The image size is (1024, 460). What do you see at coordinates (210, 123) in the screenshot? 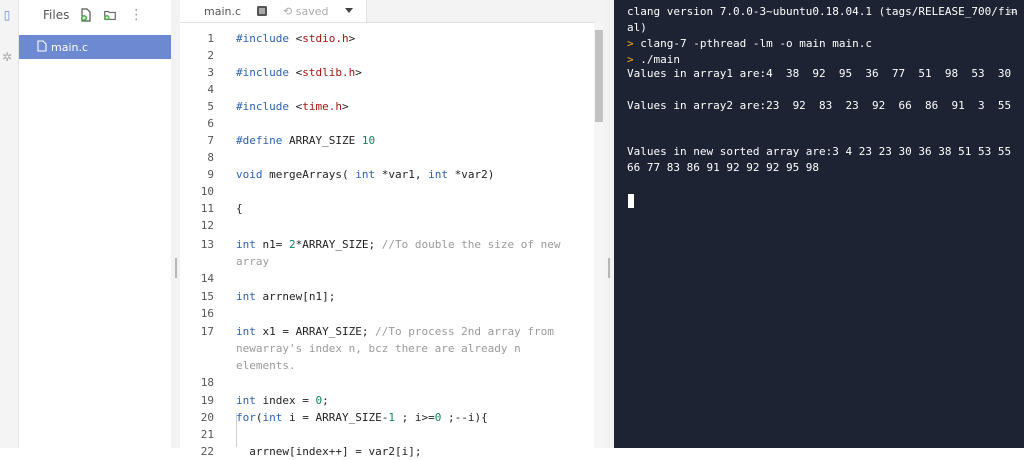
I see `line-number: 6` at bounding box center [210, 123].